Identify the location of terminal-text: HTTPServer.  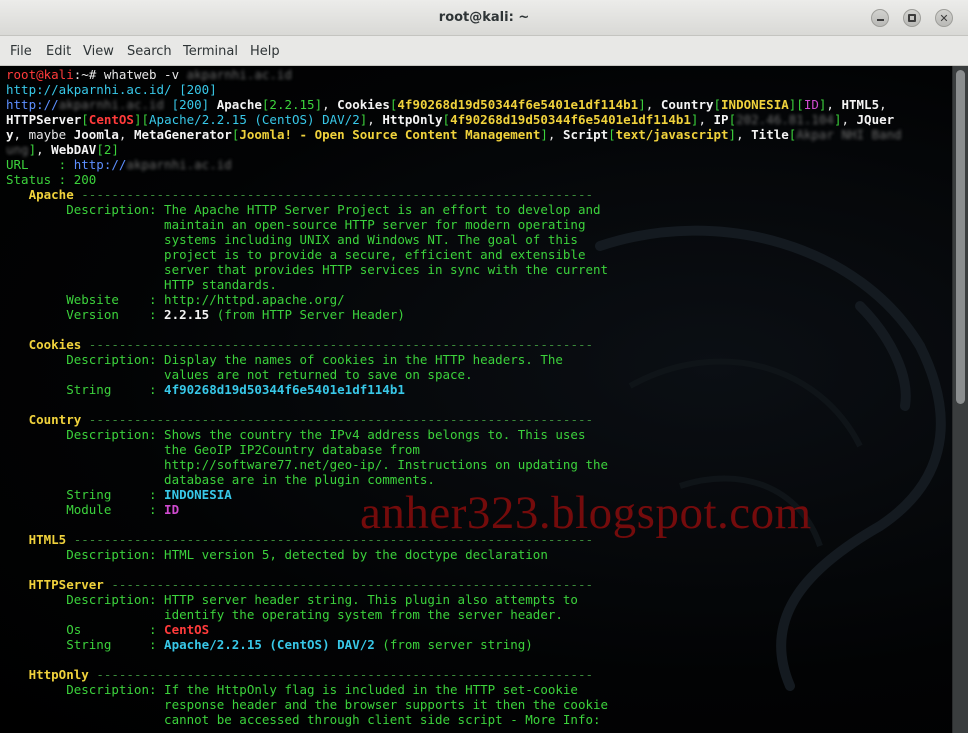
(44, 119).